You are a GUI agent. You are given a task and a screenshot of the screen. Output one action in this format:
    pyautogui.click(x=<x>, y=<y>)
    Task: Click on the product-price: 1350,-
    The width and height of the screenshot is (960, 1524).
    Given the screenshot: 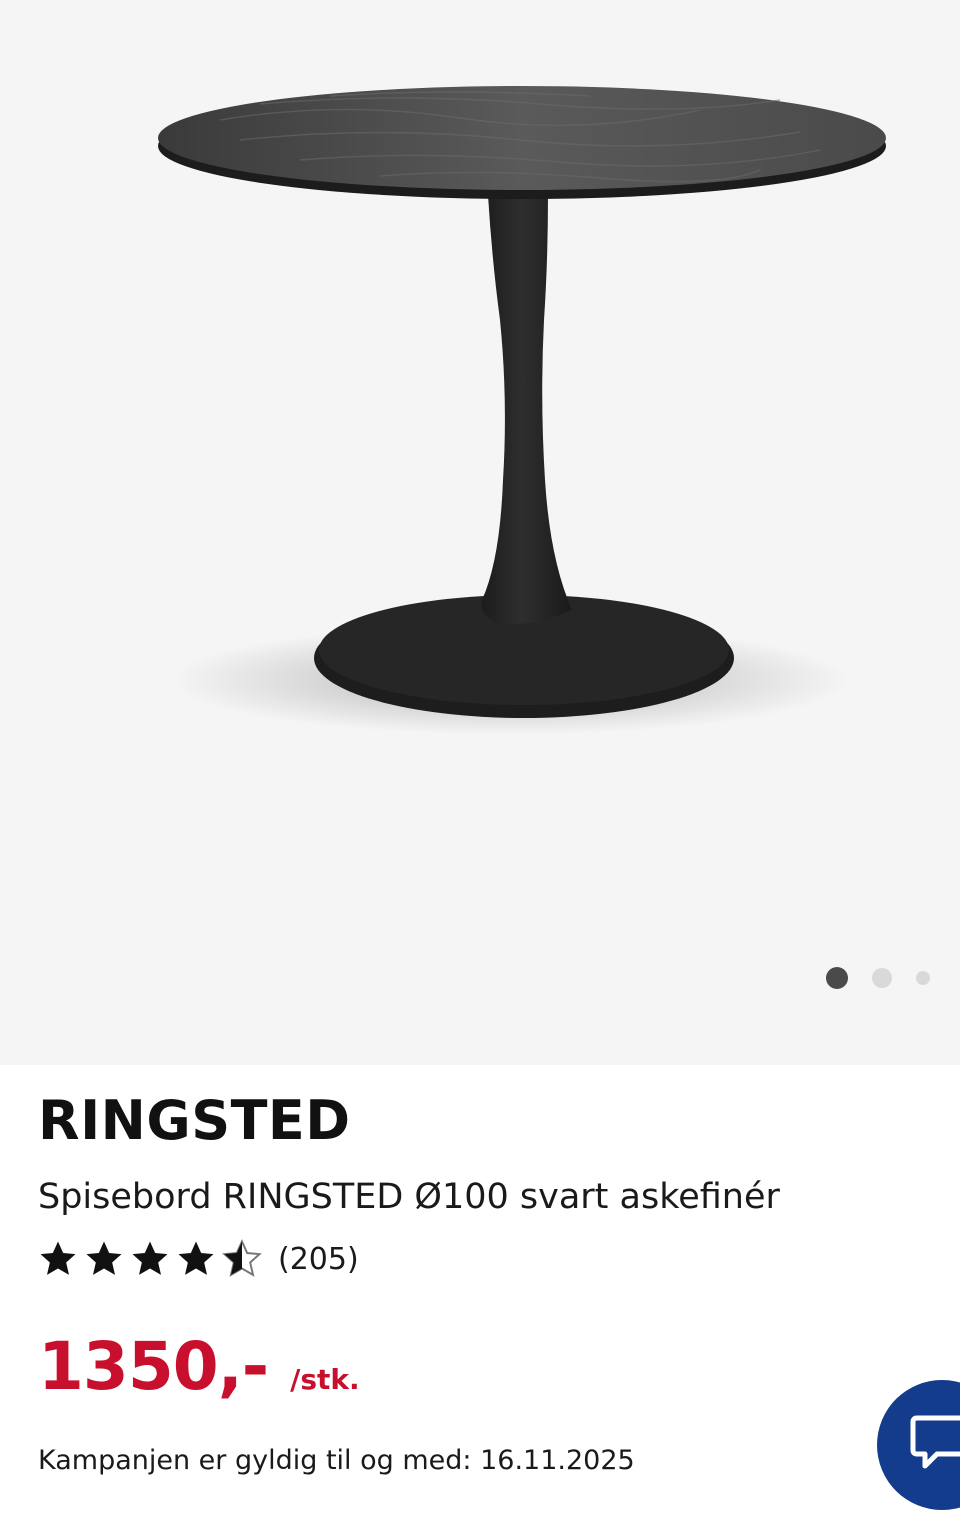 What is the action you would take?
    pyautogui.click(x=153, y=1366)
    